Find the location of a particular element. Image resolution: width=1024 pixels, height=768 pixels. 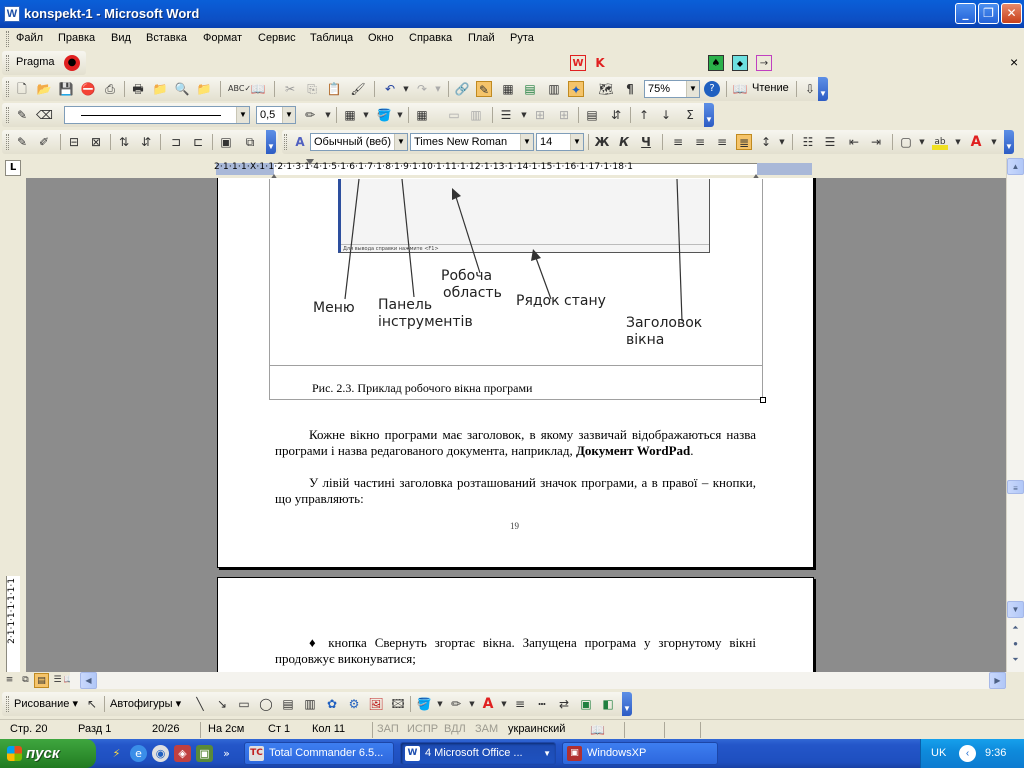

vertical-textbox-icon: ▥ is located at coordinates (310, 704).